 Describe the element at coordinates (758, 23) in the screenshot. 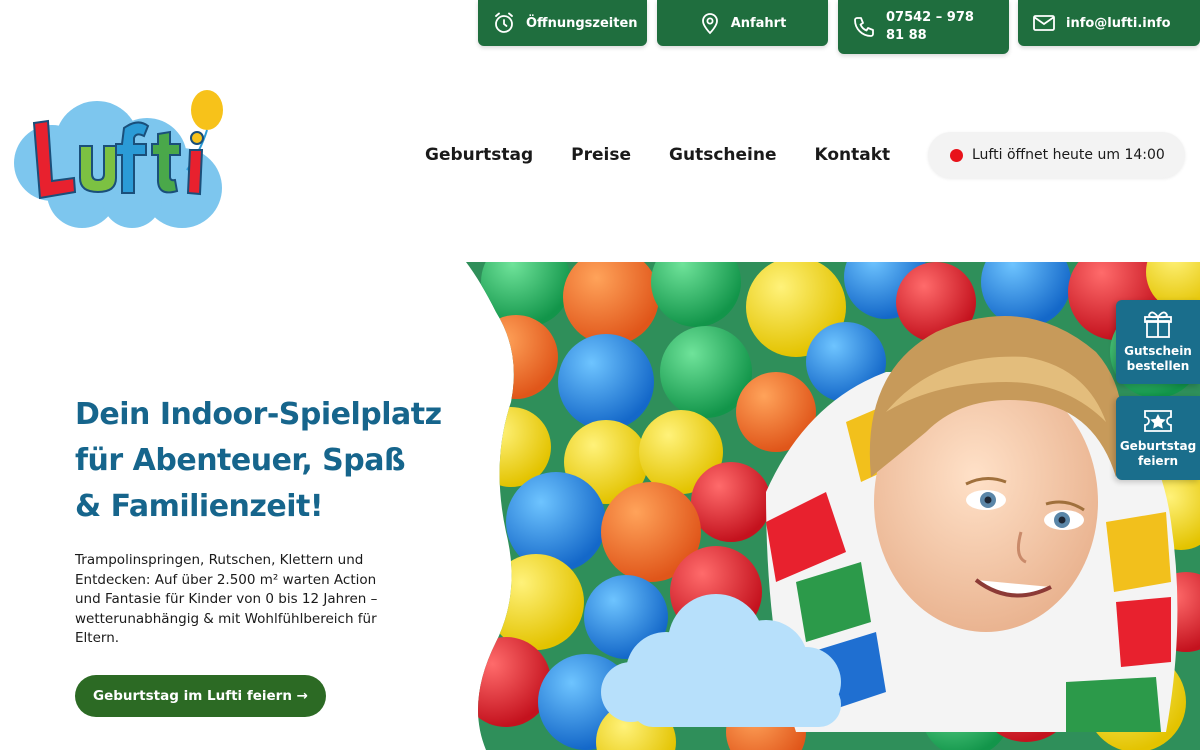

I see `directions-label: Anfahrt` at that location.